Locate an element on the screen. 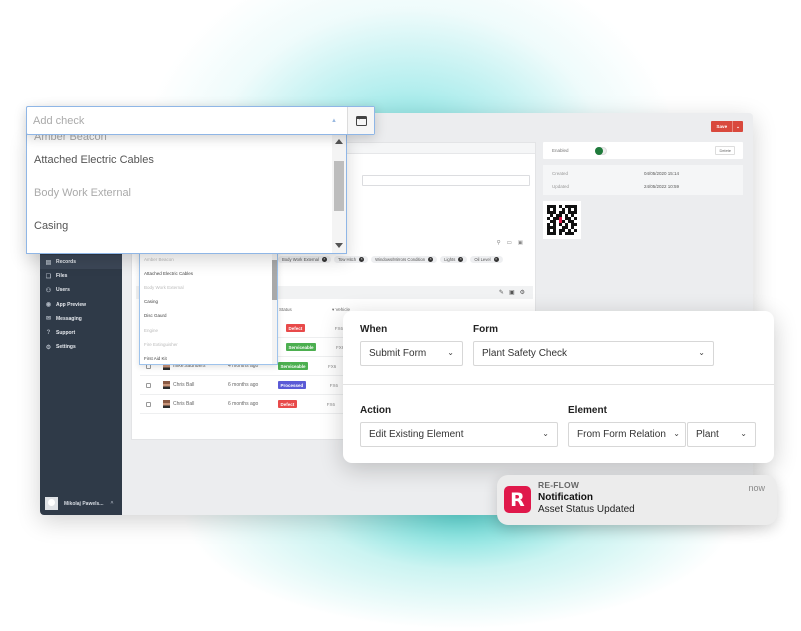  card-icon: ▭ is located at coordinates (509, 243).